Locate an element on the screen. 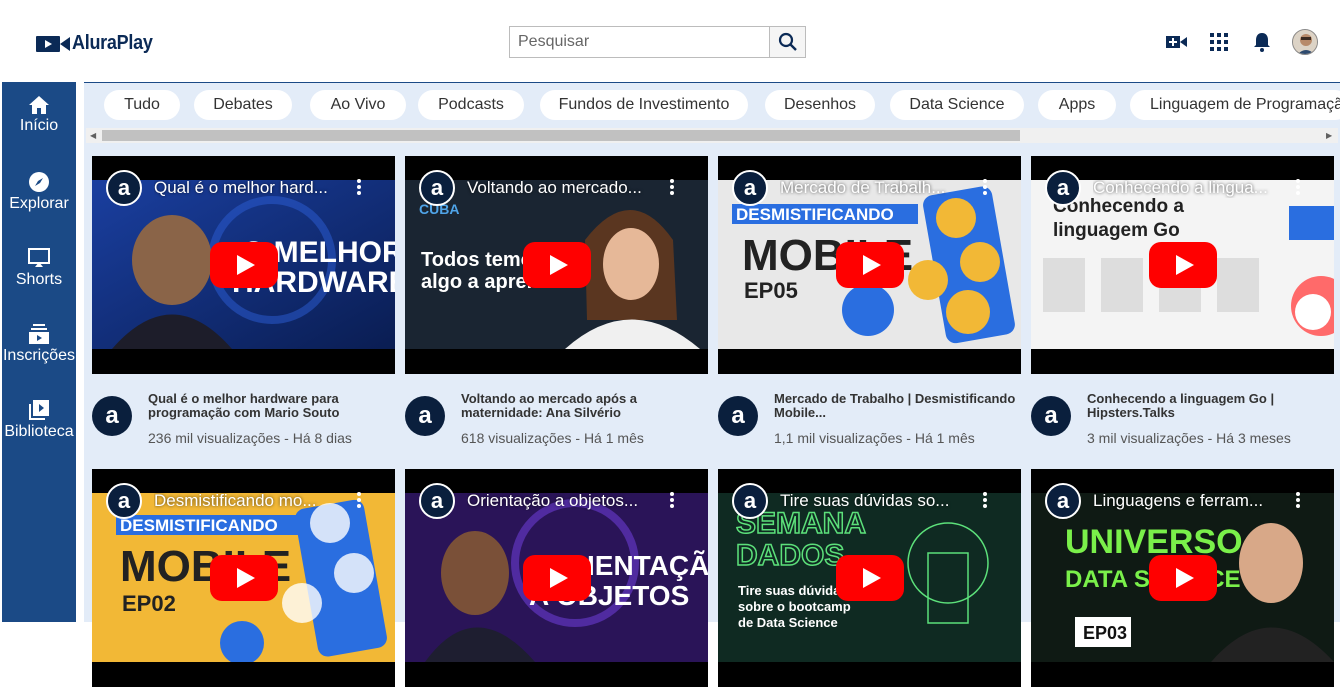  video-stats: 236 mil visualizações - Há 8 dias is located at coordinates (250, 438).